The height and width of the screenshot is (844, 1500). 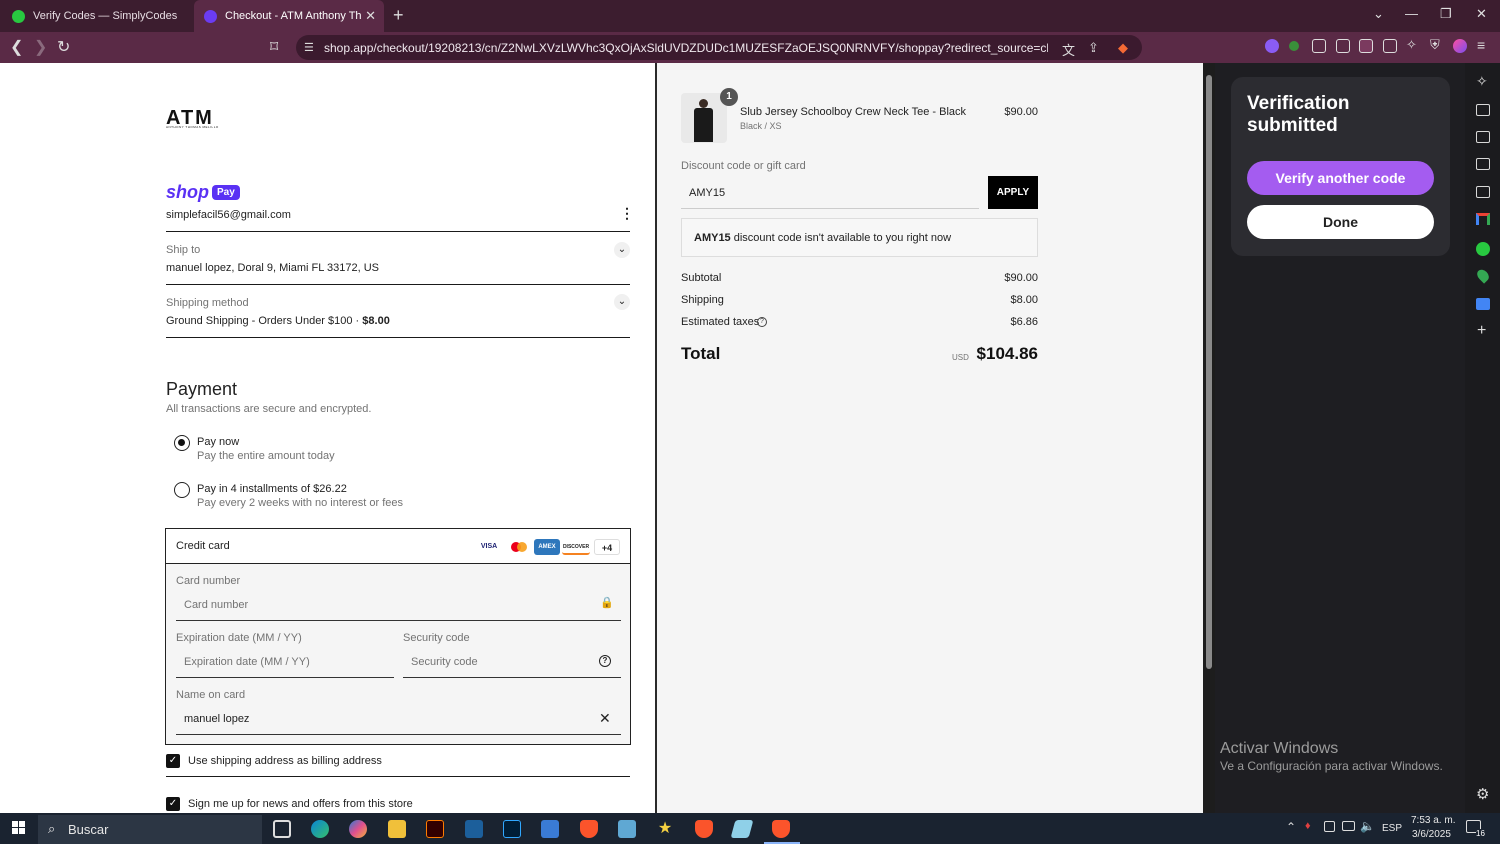 I want to click on billing-checkbox-label: Use shipping address as billing address, so click(x=285, y=761).